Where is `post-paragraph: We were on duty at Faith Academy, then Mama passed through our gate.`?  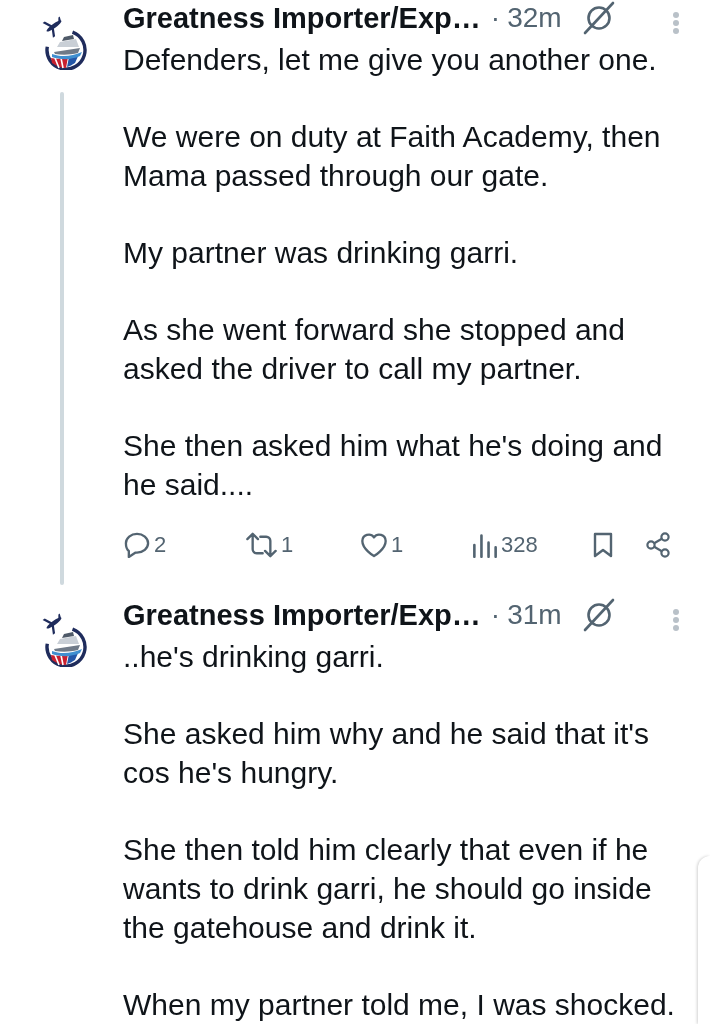 post-paragraph: We were on duty at Faith Academy, then Mama passed through our gate. is located at coordinates (392, 156).